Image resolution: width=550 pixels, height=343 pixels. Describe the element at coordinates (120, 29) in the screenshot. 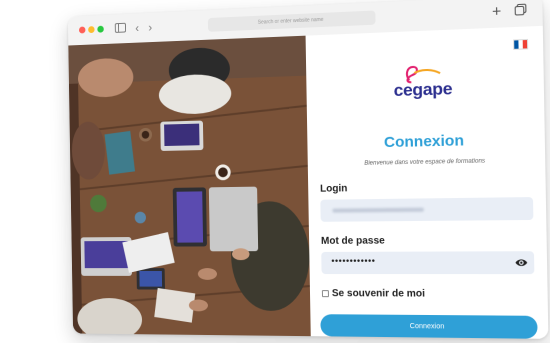

I see `sidebar-icon` at that location.